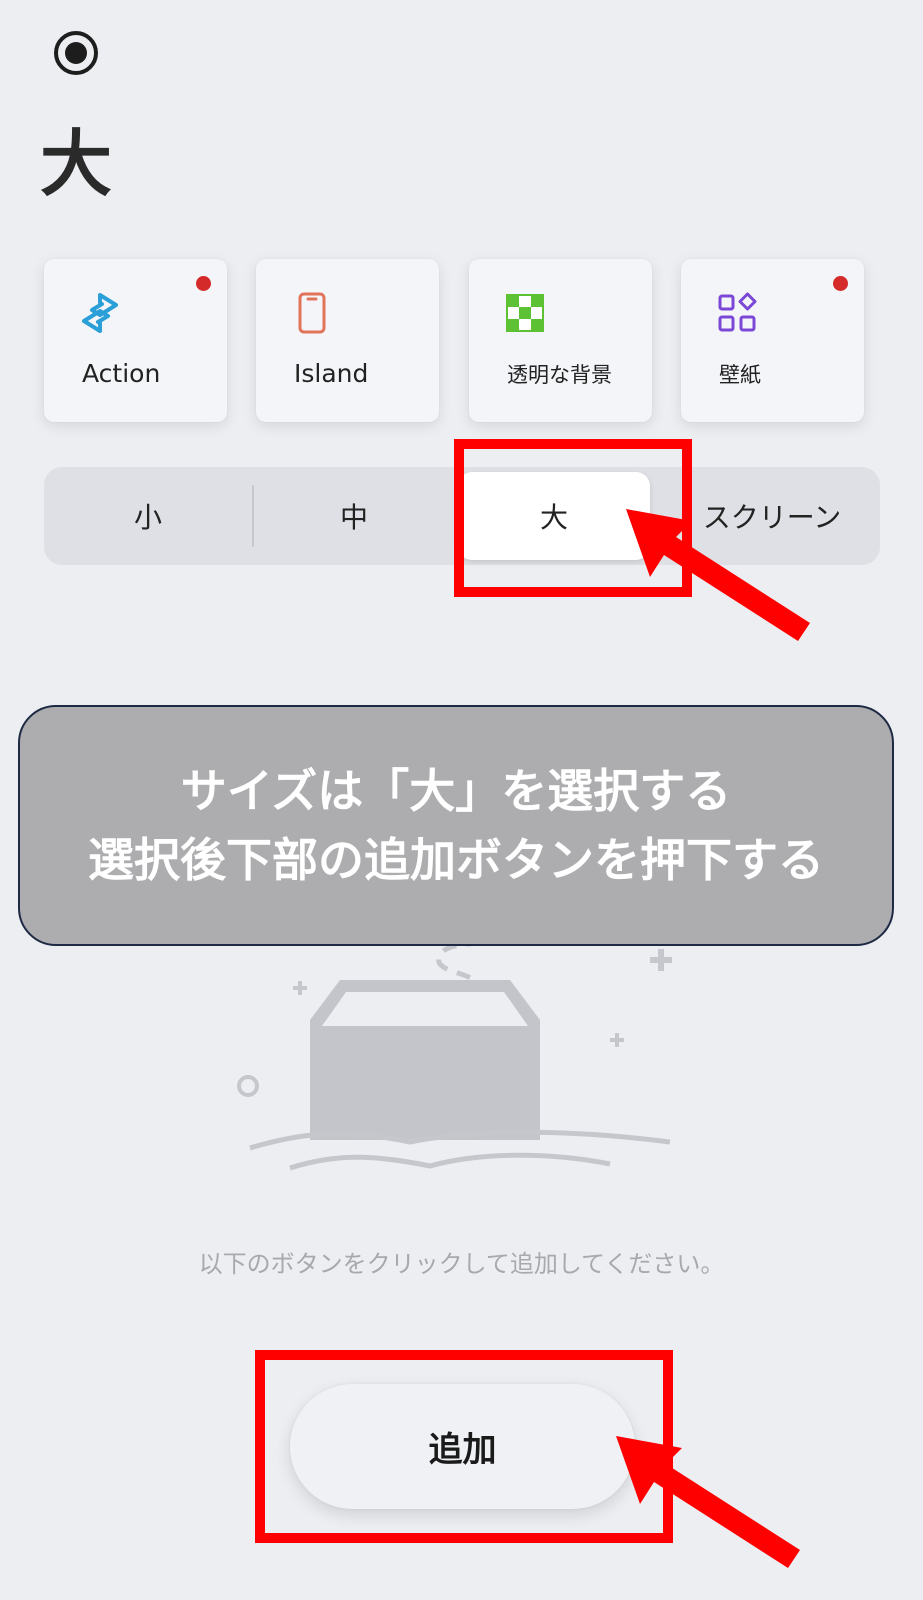 This screenshot has width=923, height=1600. What do you see at coordinates (456, 790) in the screenshot?
I see `callout-line-1: サイズは「大」を選択する` at bounding box center [456, 790].